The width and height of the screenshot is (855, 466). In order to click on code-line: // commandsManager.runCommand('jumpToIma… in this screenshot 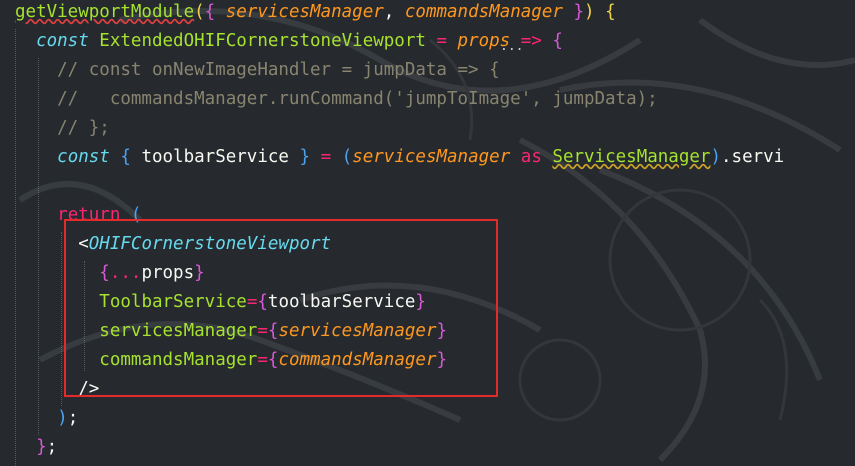, I will do `click(336, 99)`.